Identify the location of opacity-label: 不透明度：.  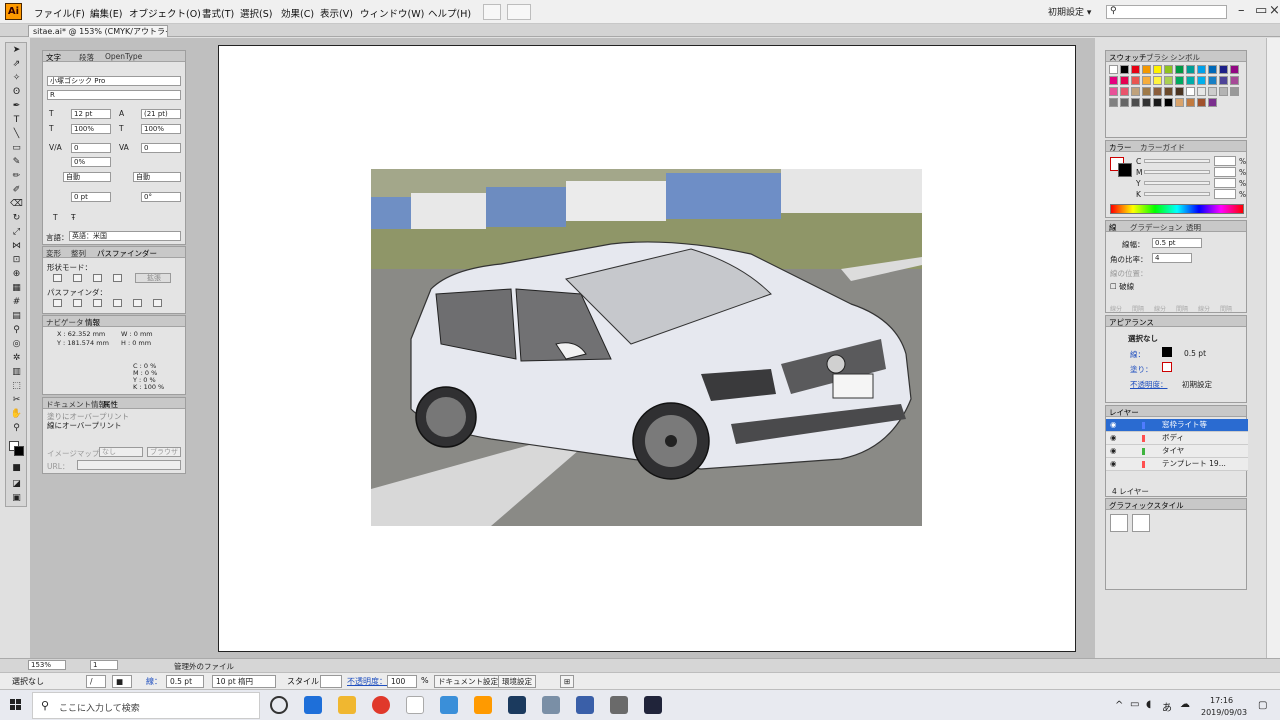
(367, 681).